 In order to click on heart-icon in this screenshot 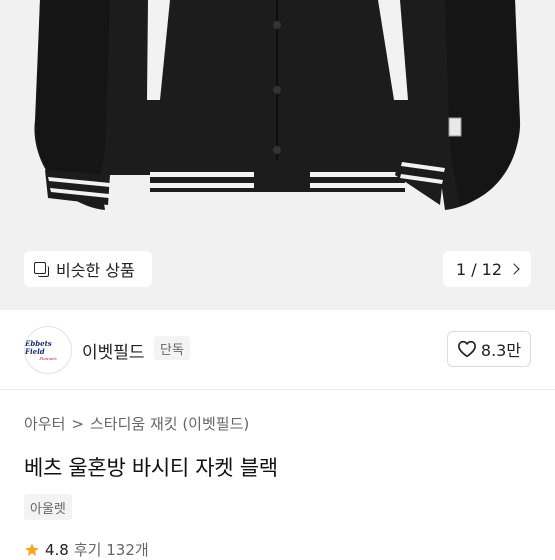, I will do `click(466, 349)`.